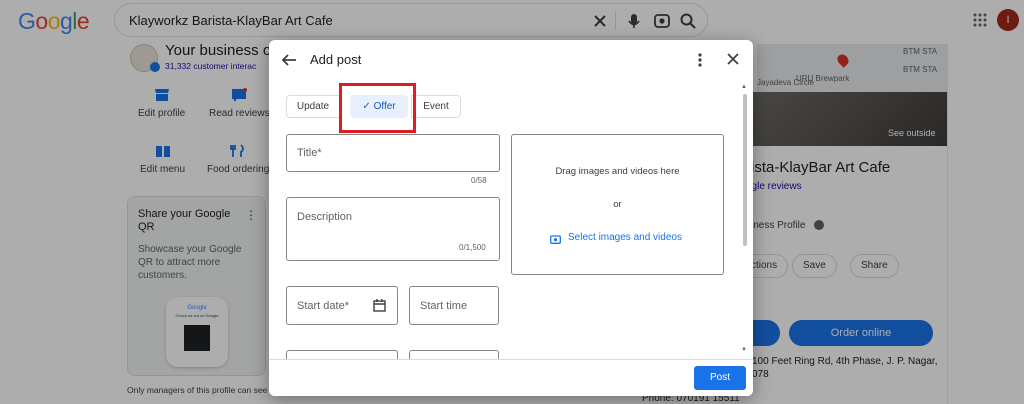 Image resolution: width=1024 pixels, height=404 pixels. I want to click on scroll-down-arrow: ▼, so click(744, 350).